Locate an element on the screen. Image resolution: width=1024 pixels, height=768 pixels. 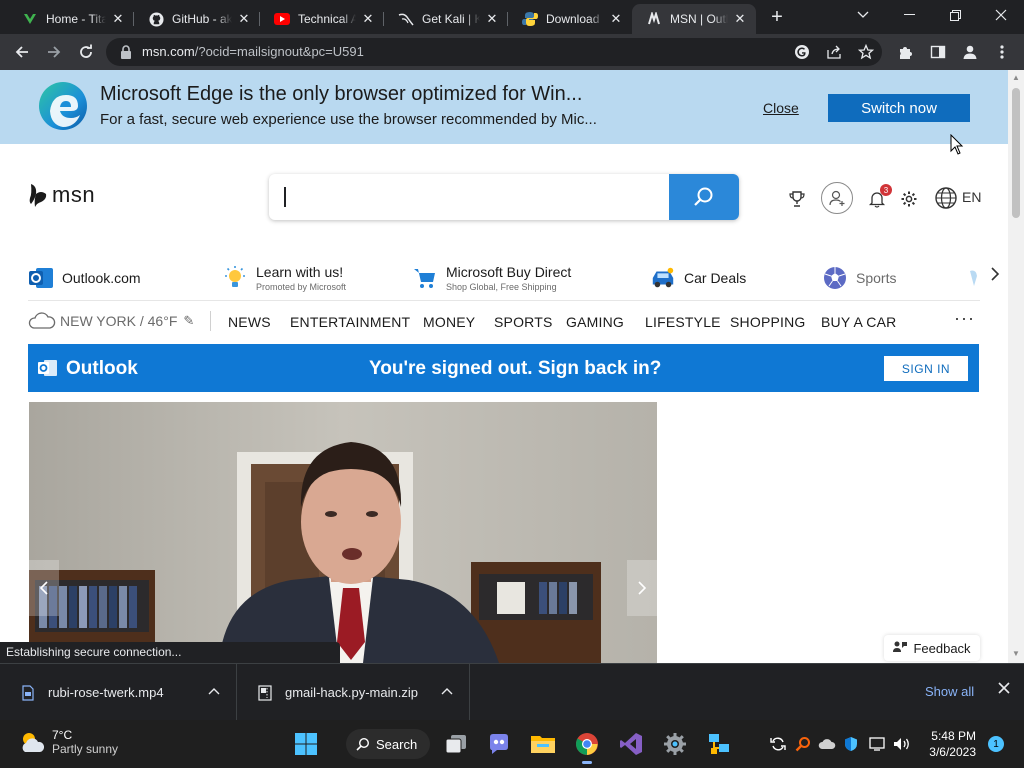
language-label: EN is located at coordinates (971, 197).